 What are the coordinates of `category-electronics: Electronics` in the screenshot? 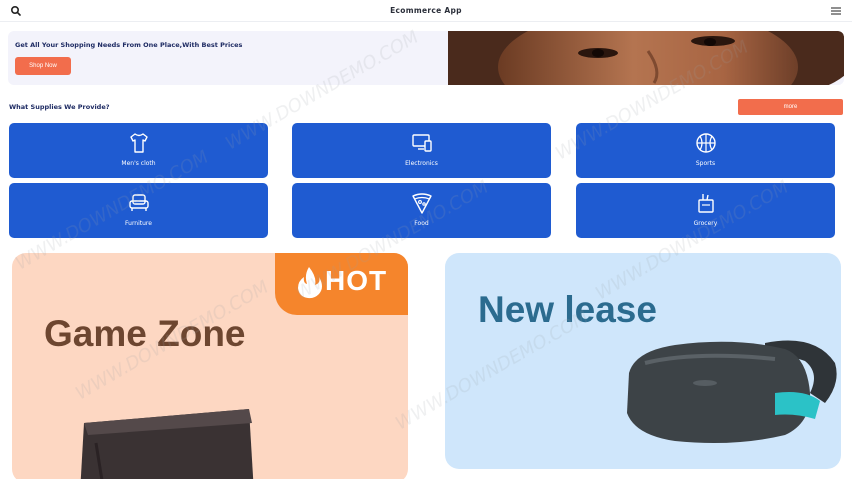 It's located at (421, 150).